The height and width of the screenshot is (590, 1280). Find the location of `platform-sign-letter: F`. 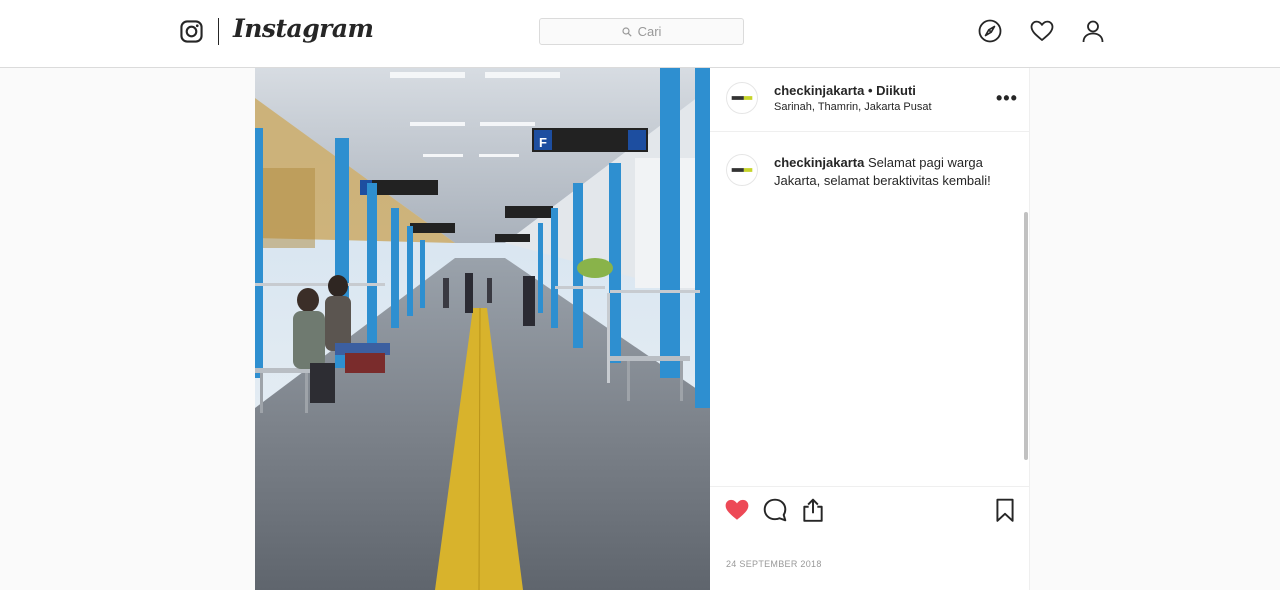

platform-sign-letter: F is located at coordinates (543, 142).